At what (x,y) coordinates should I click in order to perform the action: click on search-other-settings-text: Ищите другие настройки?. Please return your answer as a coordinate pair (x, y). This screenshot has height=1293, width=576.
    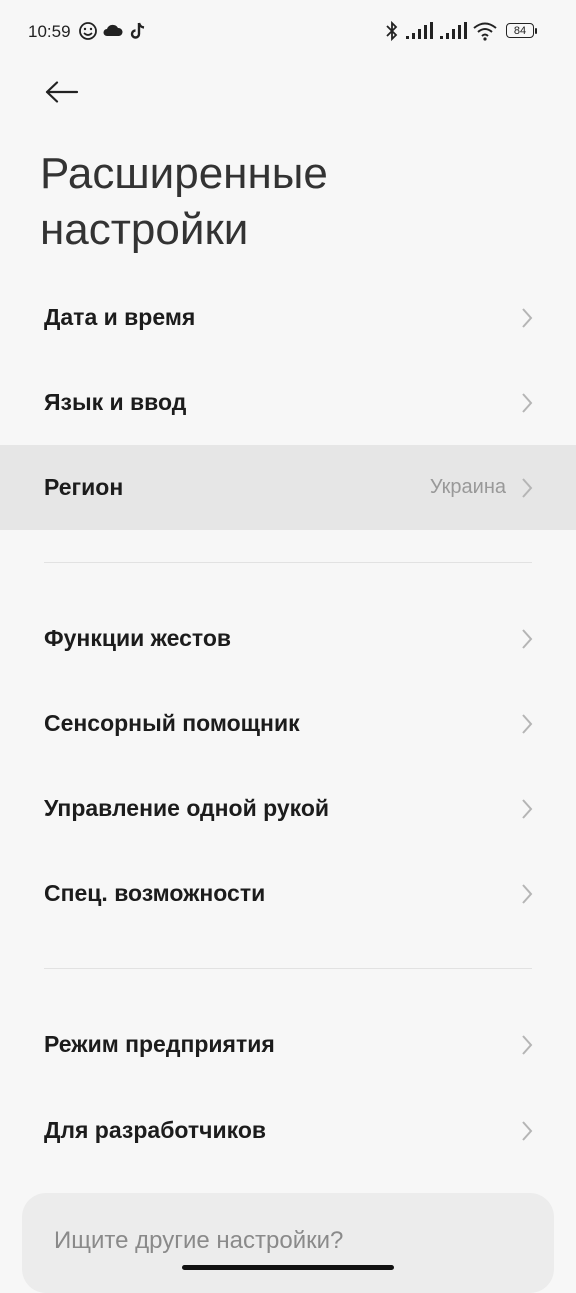
    Looking at the image, I should click on (199, 1240).